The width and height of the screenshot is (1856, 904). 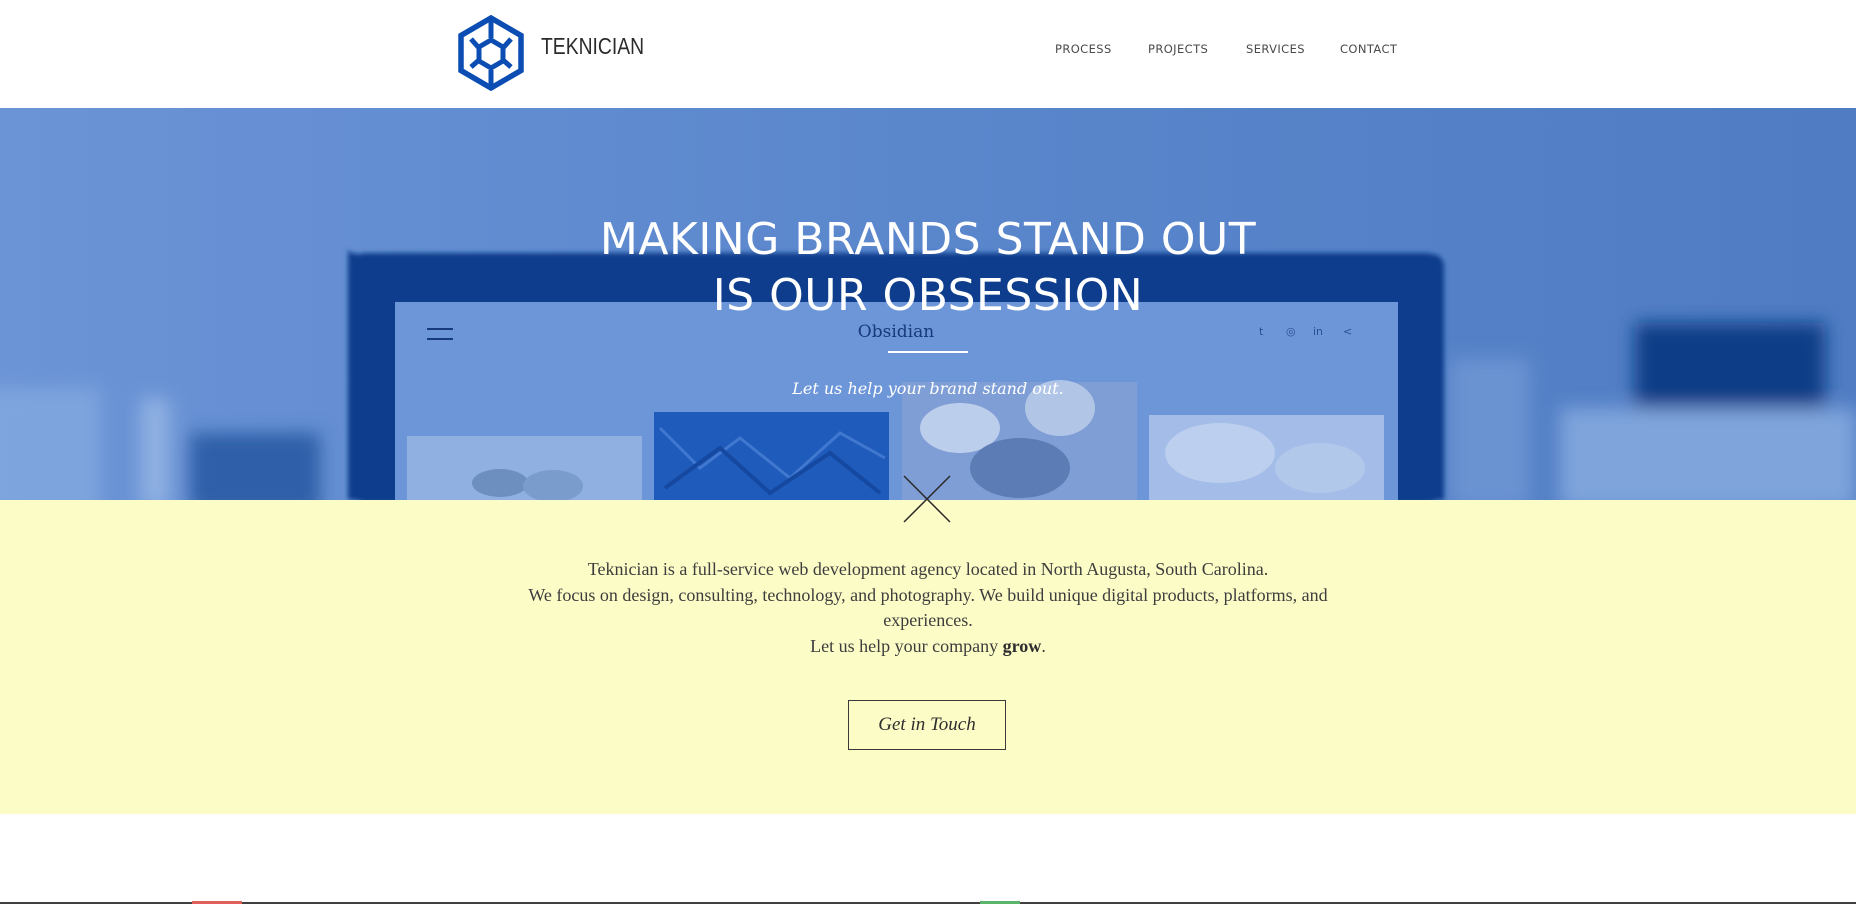 What do you see at coordinates (896, 332) in the screenshot?
I see `mockup-site-name: Obsidian` at bounding box center [896, 332].